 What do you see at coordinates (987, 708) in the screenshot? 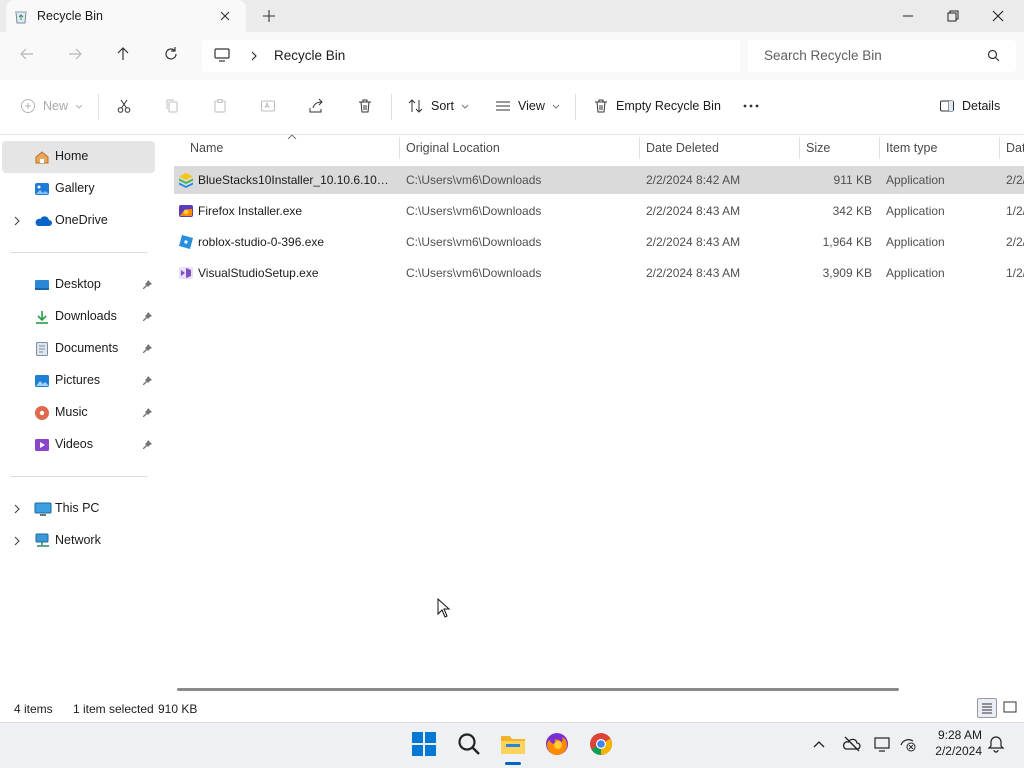
I see `details-view-icon` at bounding box center [987, 708].